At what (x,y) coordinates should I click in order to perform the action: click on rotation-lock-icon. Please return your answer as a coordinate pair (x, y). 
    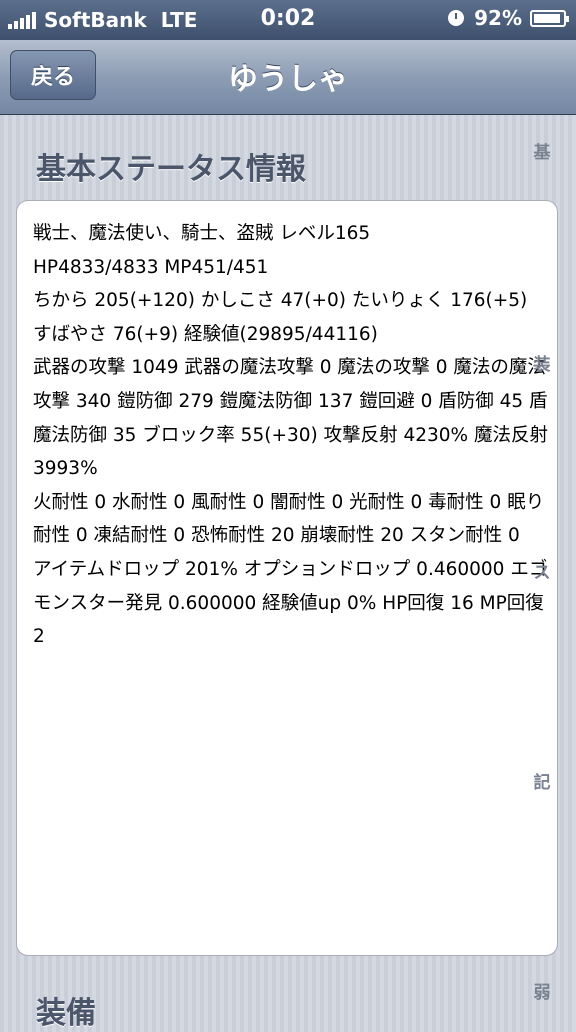
    Looking at the image, I should click on (456, 18).